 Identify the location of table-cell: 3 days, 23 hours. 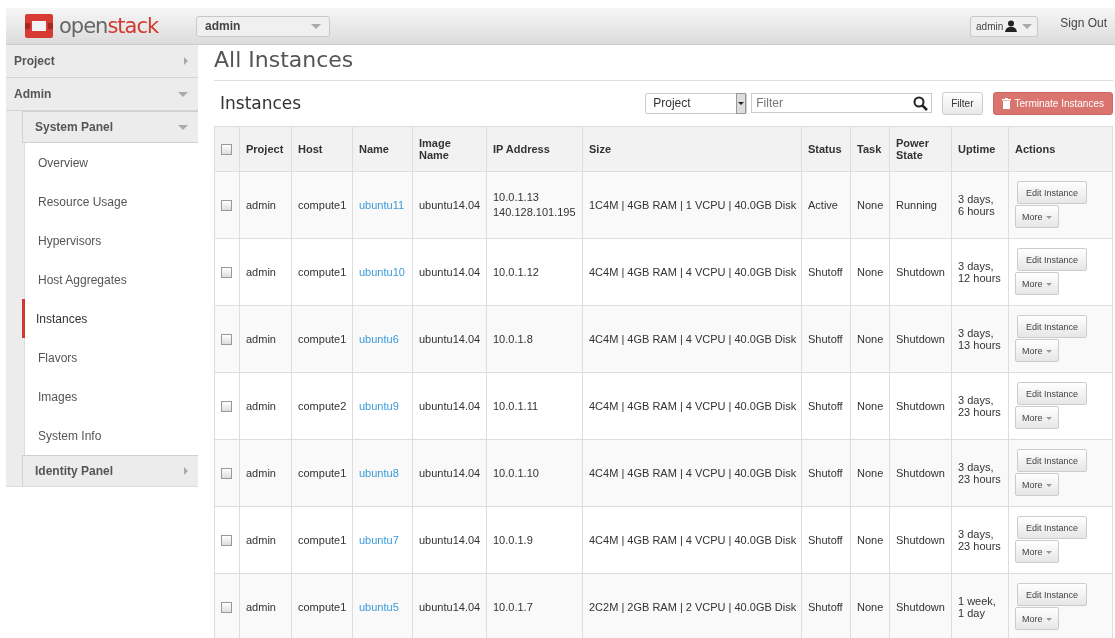
(979, 406).